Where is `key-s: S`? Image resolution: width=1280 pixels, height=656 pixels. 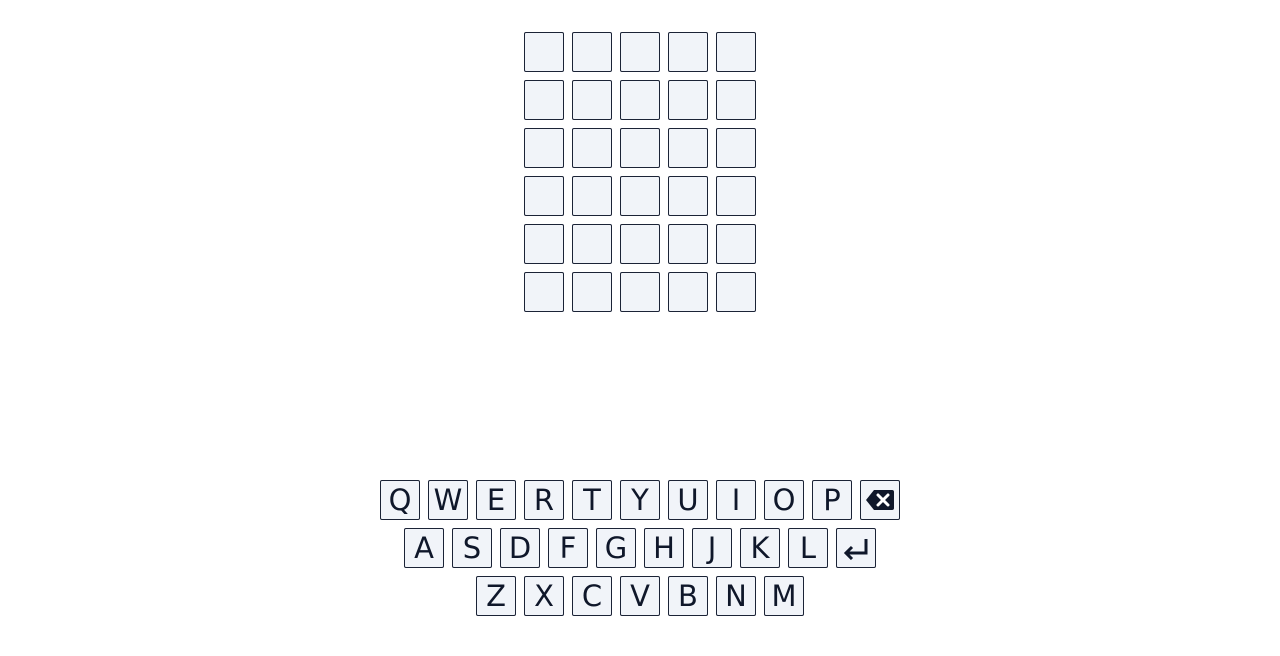 key-s: S is located at coordinates (472, 548).